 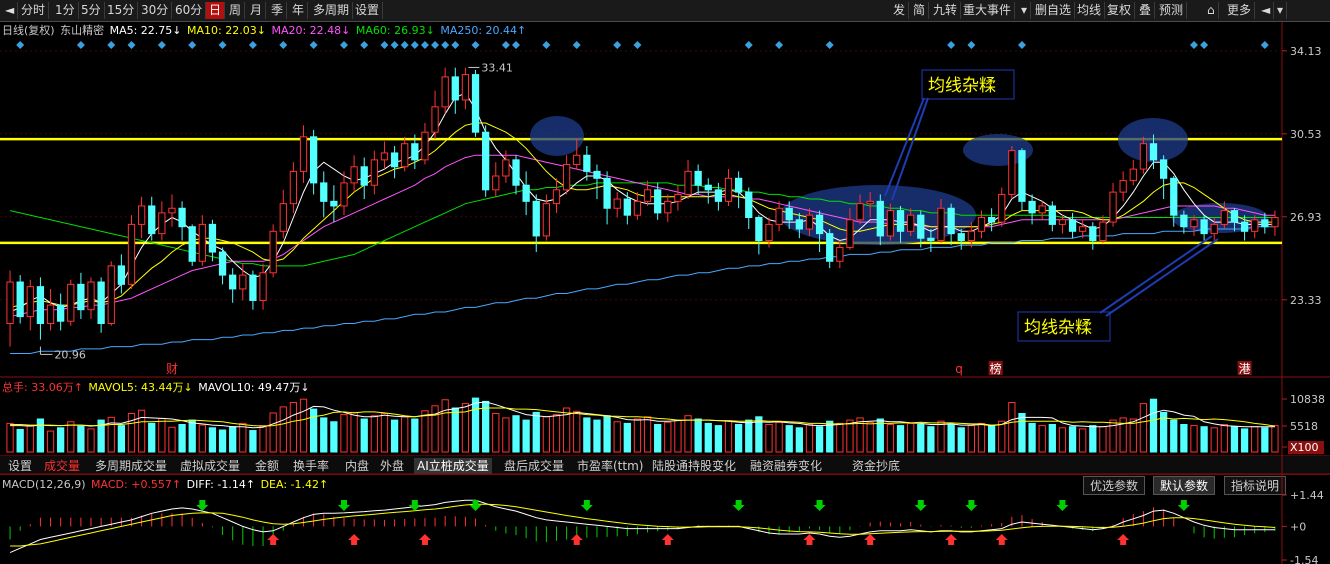 What do you see at coordinates (1058, 328) in the screenshot?
I see `annotation-bottom: 均线杂糅` at bounding box center [1058, 328].